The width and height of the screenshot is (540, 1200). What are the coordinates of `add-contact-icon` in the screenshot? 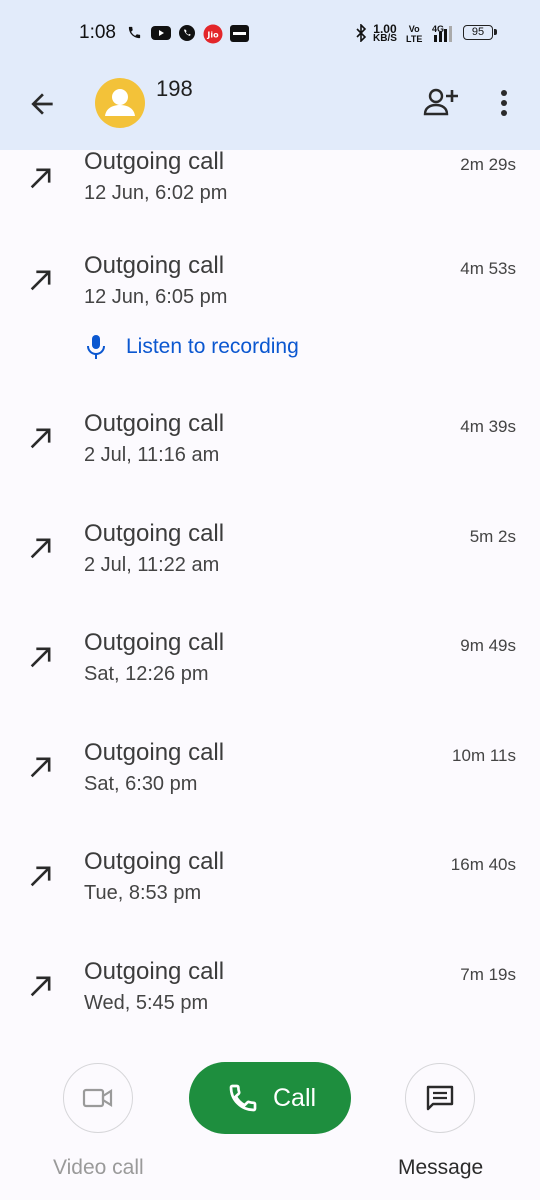 It's located at (441, 102).